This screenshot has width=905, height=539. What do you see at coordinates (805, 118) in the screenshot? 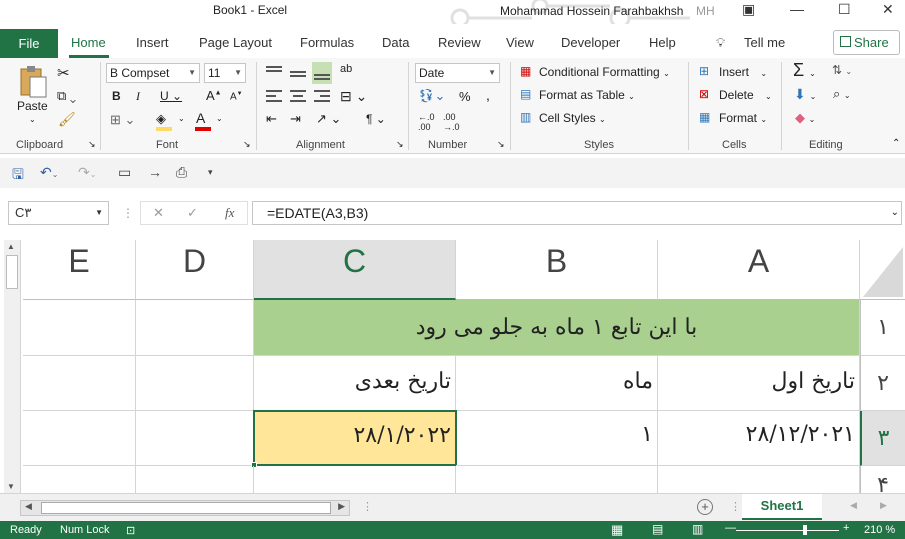
I see `clear-icon: ◆ ⌄` at bounding box center [805, 118].